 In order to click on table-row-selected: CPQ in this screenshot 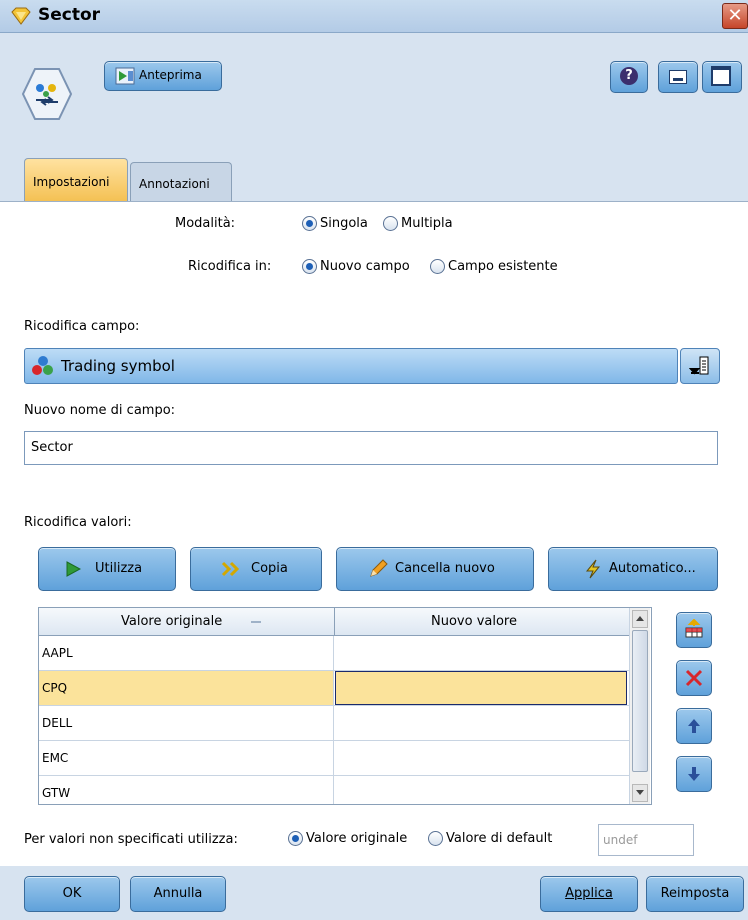, I will do `click(334, 688)`.